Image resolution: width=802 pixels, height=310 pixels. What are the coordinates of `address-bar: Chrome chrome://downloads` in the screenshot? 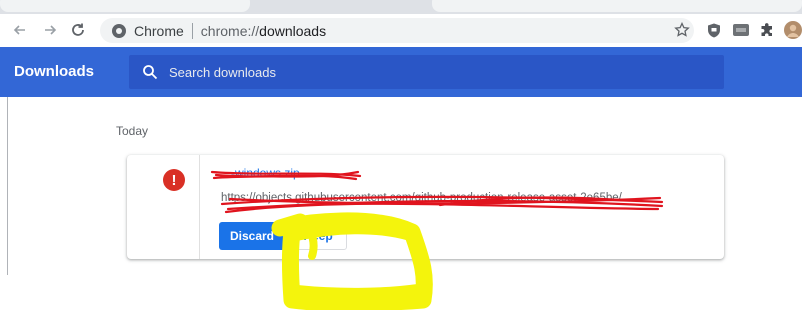 It's located at (397, 30).